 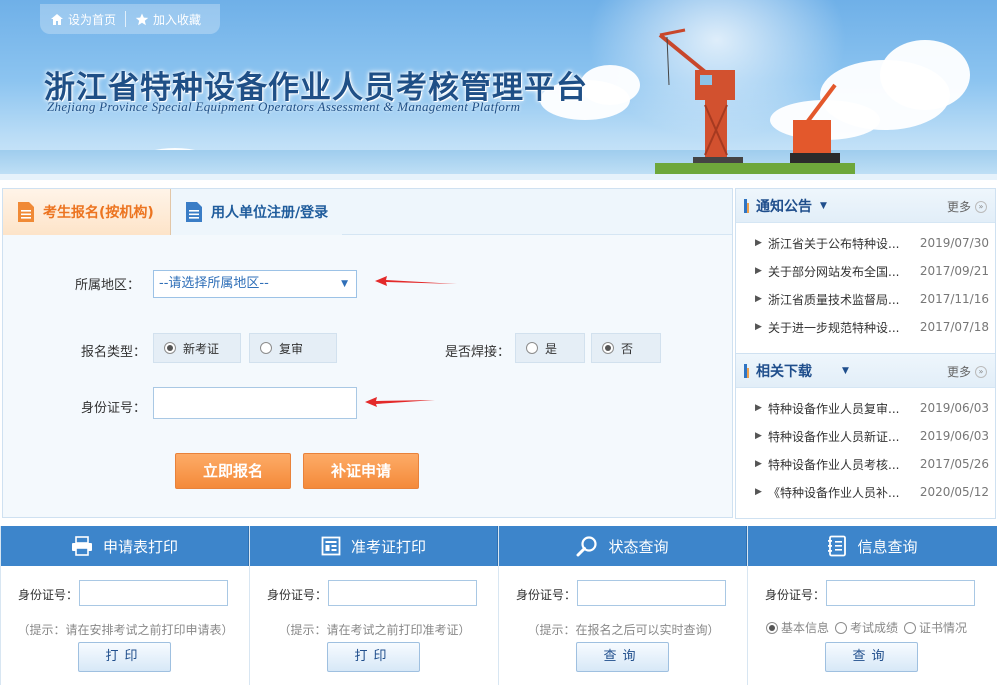 I want to click on certificate-status-radio, so click(x=910, y=627).